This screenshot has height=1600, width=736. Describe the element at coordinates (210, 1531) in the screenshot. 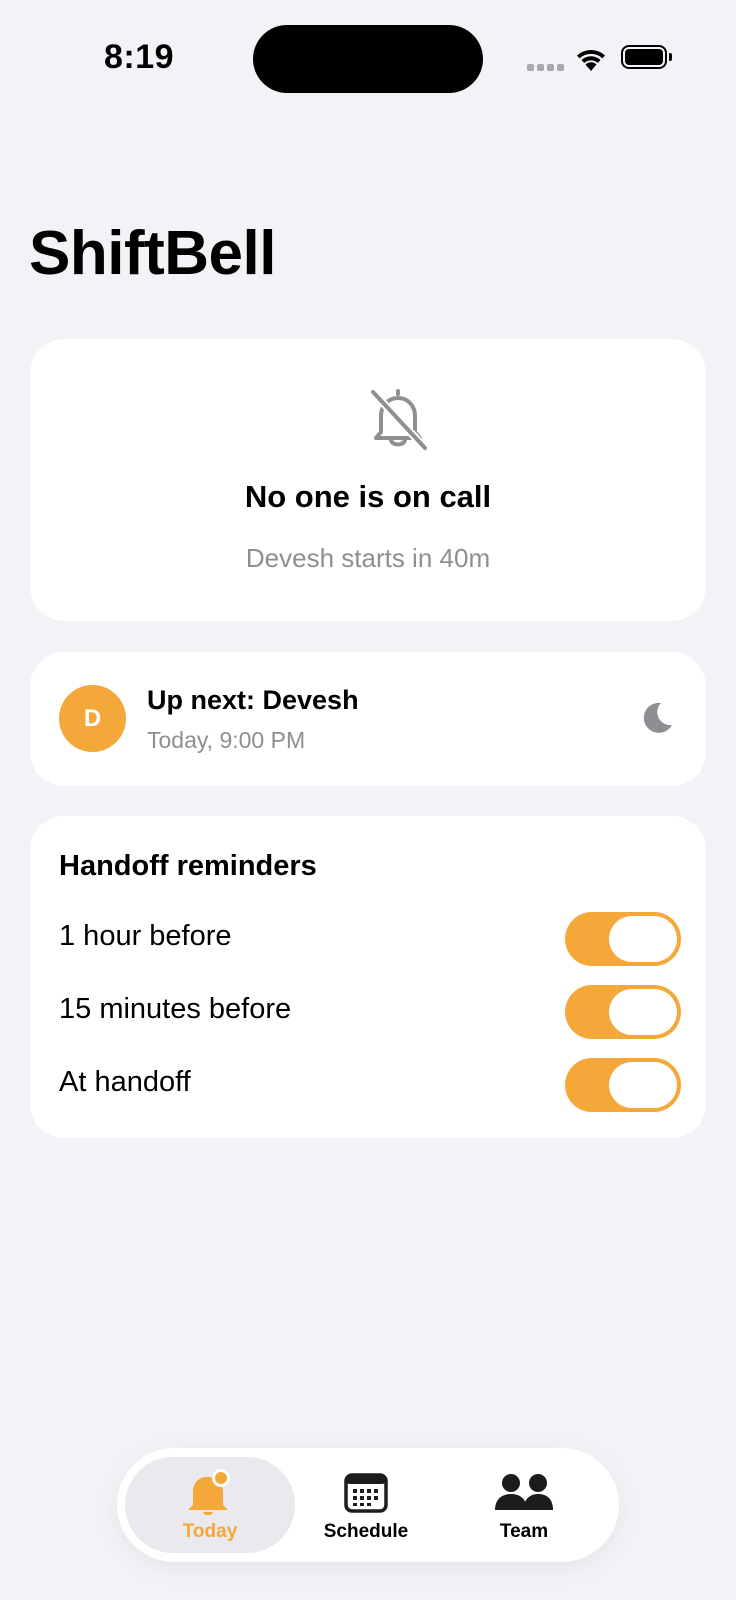

I see `tab-label: Today` at that location.